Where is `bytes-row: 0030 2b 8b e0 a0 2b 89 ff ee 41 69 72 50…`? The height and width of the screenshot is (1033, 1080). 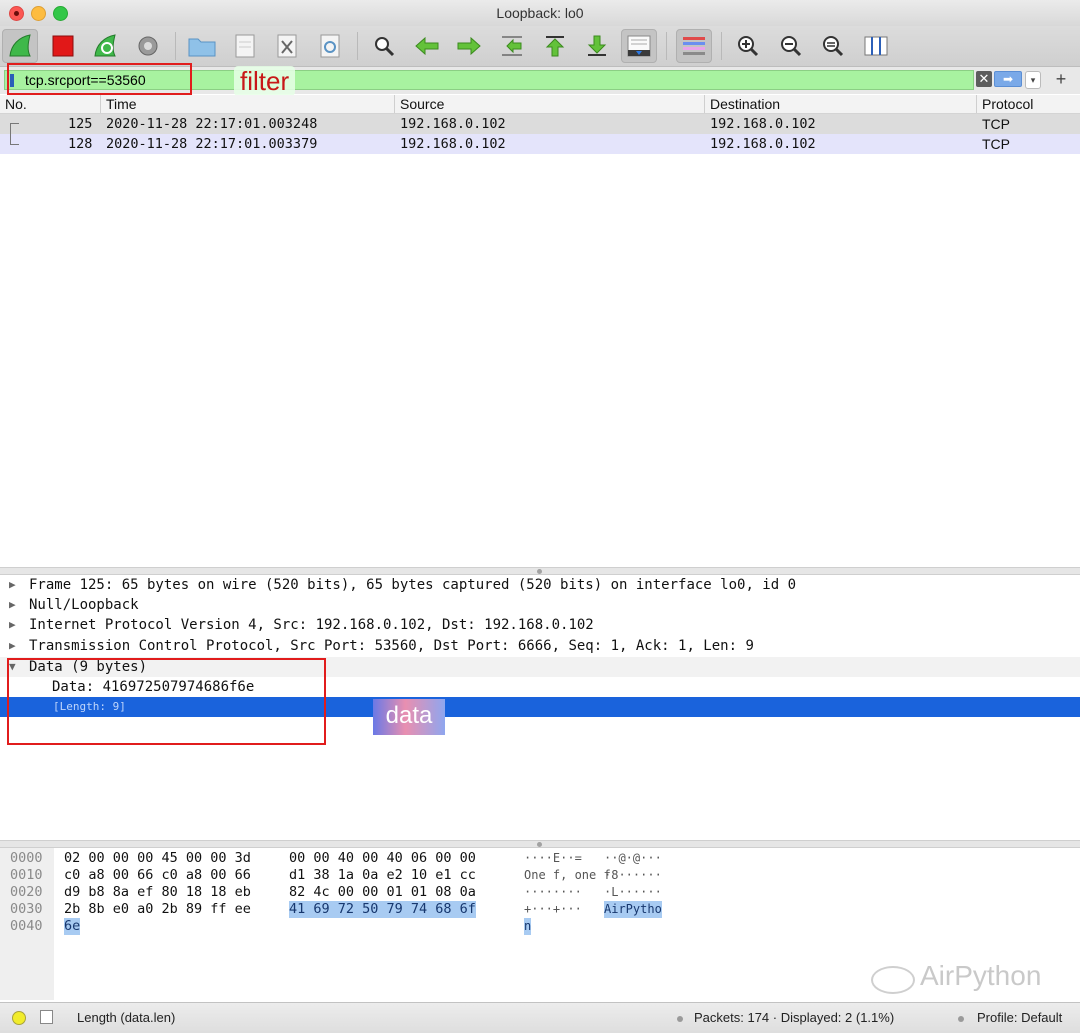
bytes-row: 0030 2b 8b e0 a0 2b 89 ff ee 41 69 72 50… is located at coordinates (540, 909).